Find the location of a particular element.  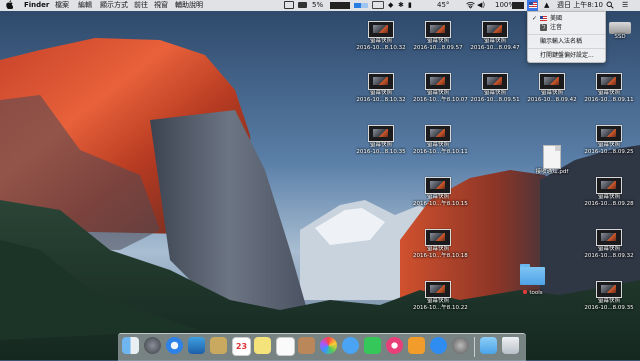

screenshot-file: 螢幕快照 2016-10...8.09.35 is located at coordinates (609, 296).